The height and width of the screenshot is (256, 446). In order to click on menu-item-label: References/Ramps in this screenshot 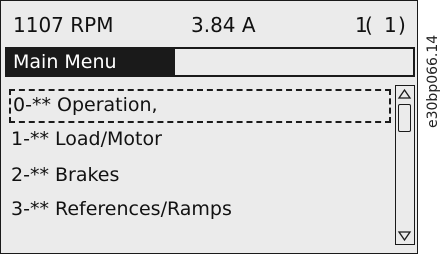, I will do `click(140, 209)`.